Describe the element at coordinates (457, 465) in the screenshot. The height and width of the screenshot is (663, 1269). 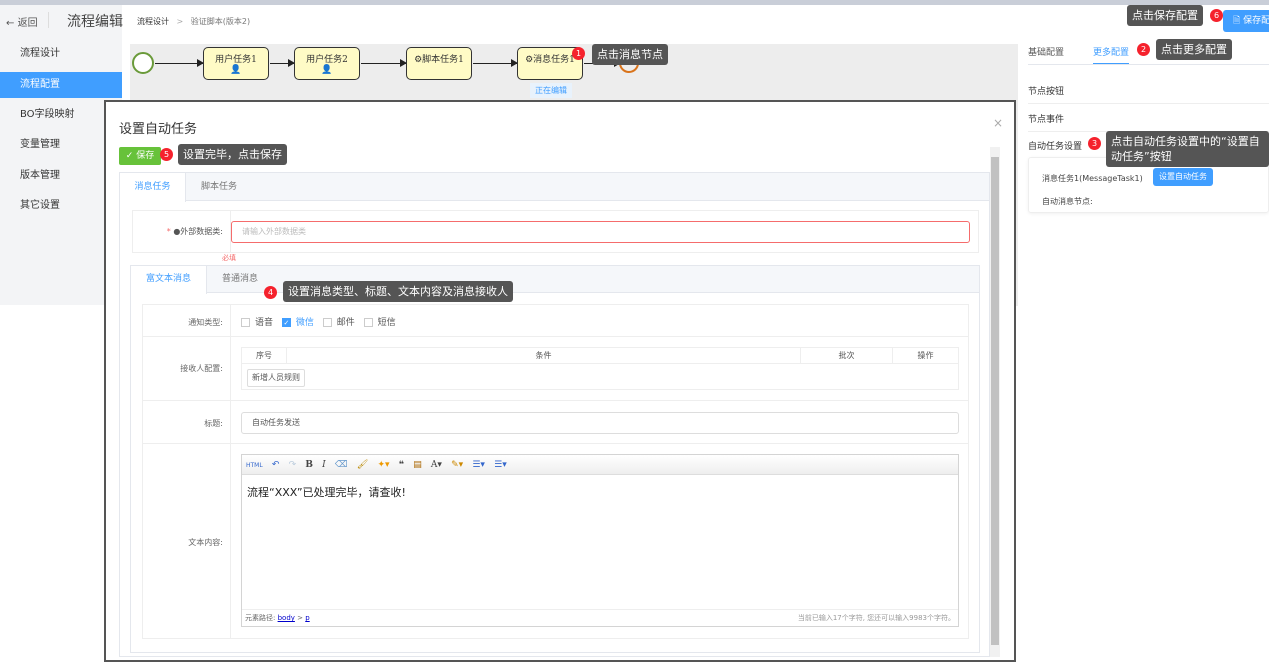
I see `highlight-icon: ✎▾` at that location.